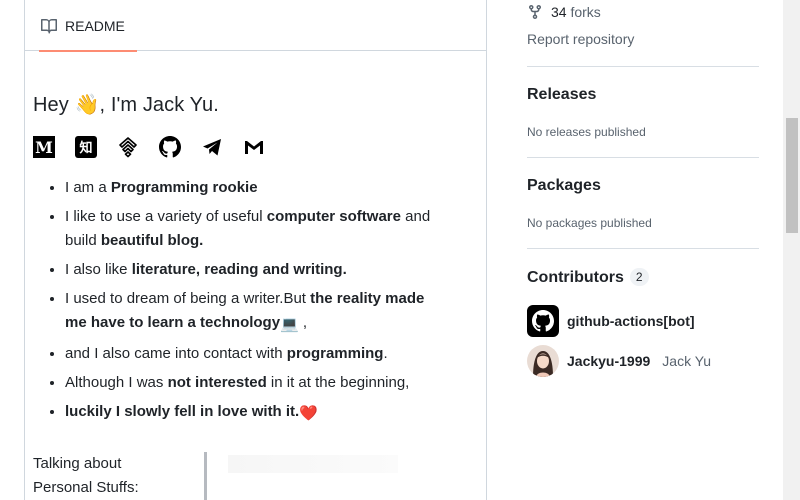 This screenshot has width=800, height=500. Describe the element at coordinates (86, 475) in the screenshot. I see `talking-about-text: Talking about Personal Stuffs:` at that location.